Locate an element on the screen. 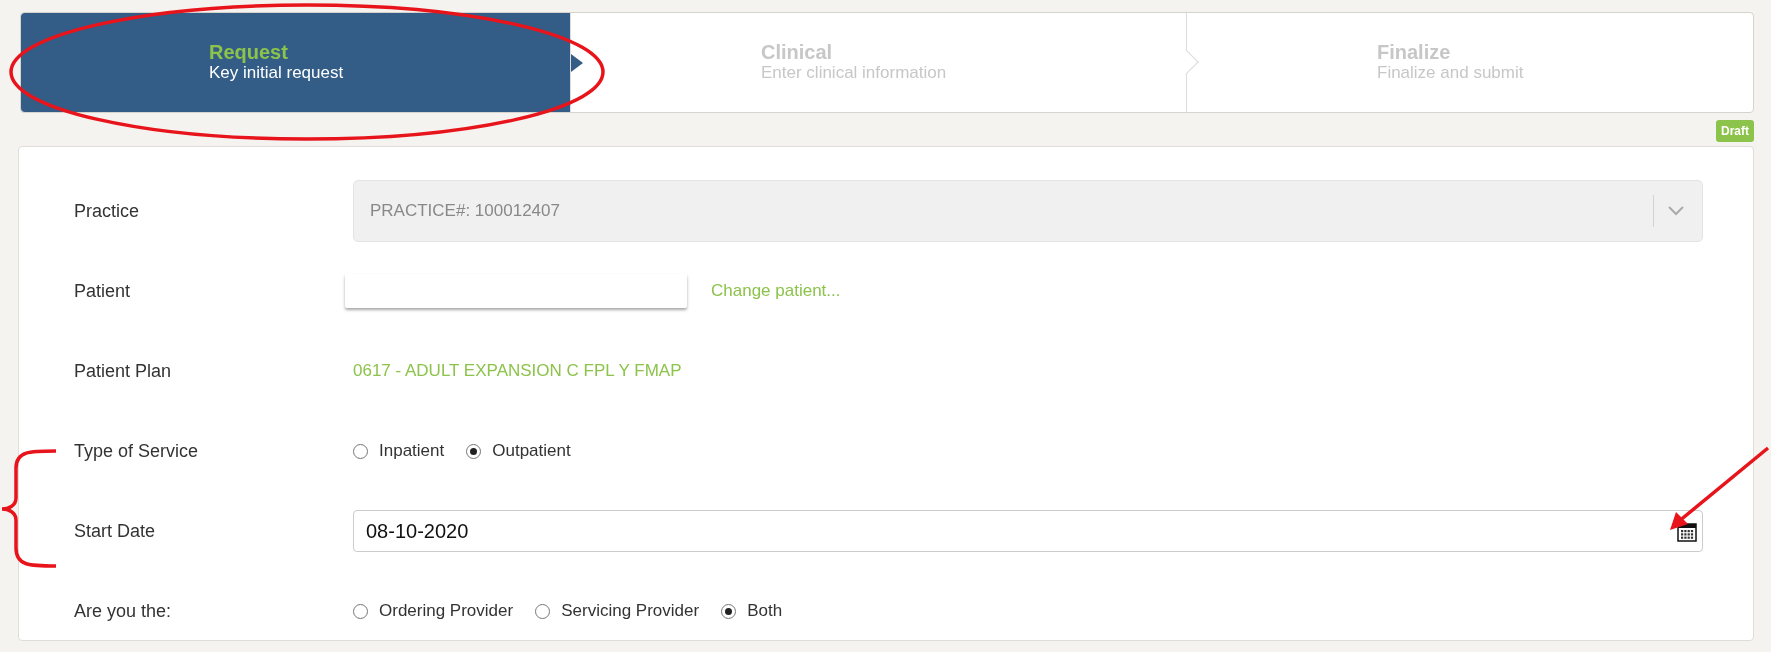 The image size is (1771, 652). field-label: Patient is located at coordinates (103, 291).